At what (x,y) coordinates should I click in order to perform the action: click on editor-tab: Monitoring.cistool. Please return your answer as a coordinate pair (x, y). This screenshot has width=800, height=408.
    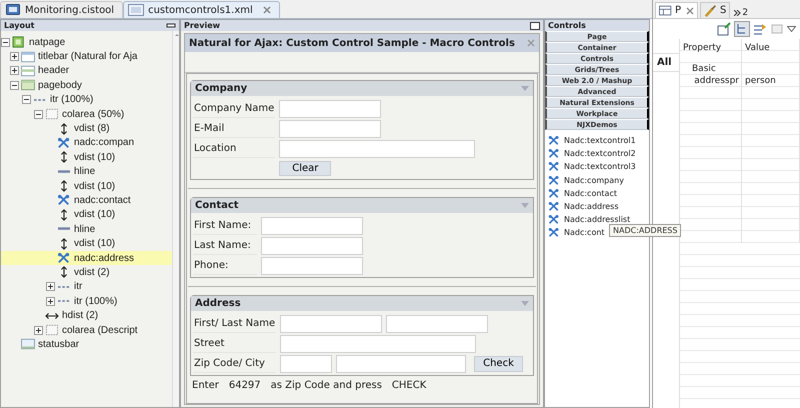
    Looking at the image, I should click on (62, 9).